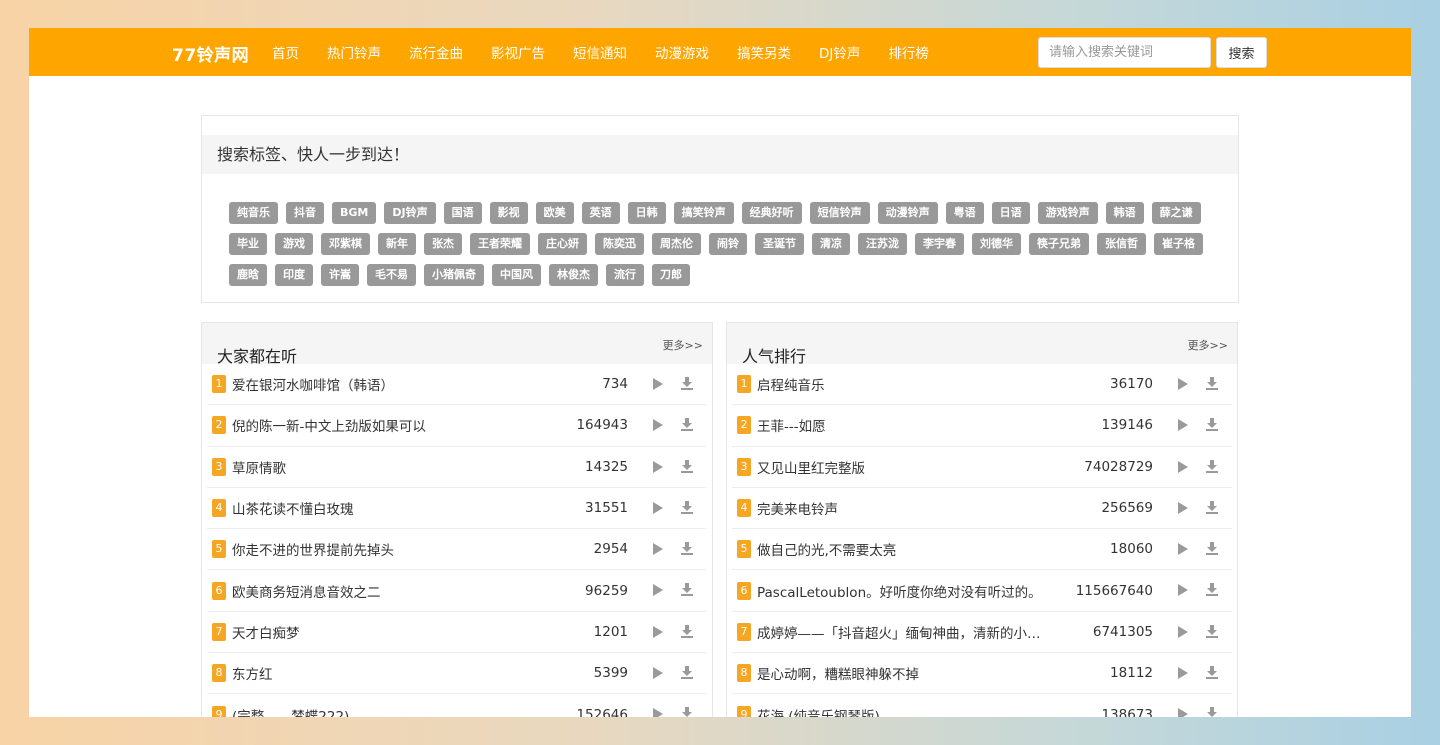 This screenshot has width=1440, height=745. I want to click on tag-chip: 经典好听, so click(771, 213).